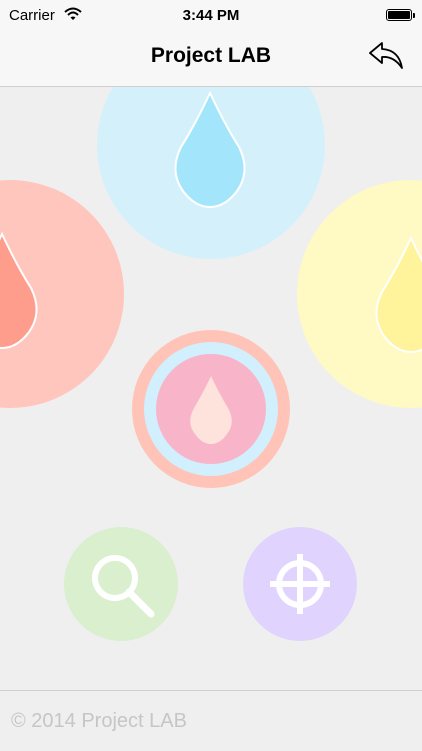 This screenshot has height=751, width=422. What do you see at coordinates (386, 55) in the screenshot?
I see `reply-arrow-icon` at bounding box center [386, 55].